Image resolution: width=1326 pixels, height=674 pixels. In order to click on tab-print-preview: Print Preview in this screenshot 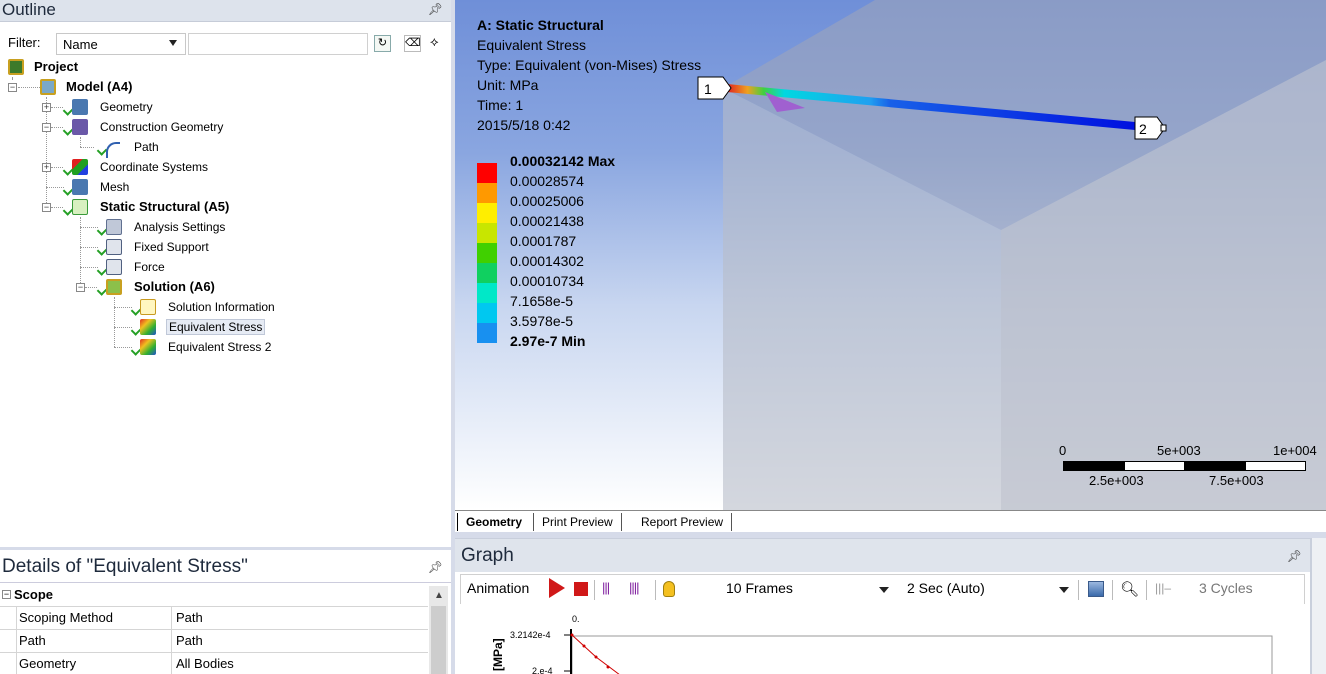, I will do `click(577, 522)`.